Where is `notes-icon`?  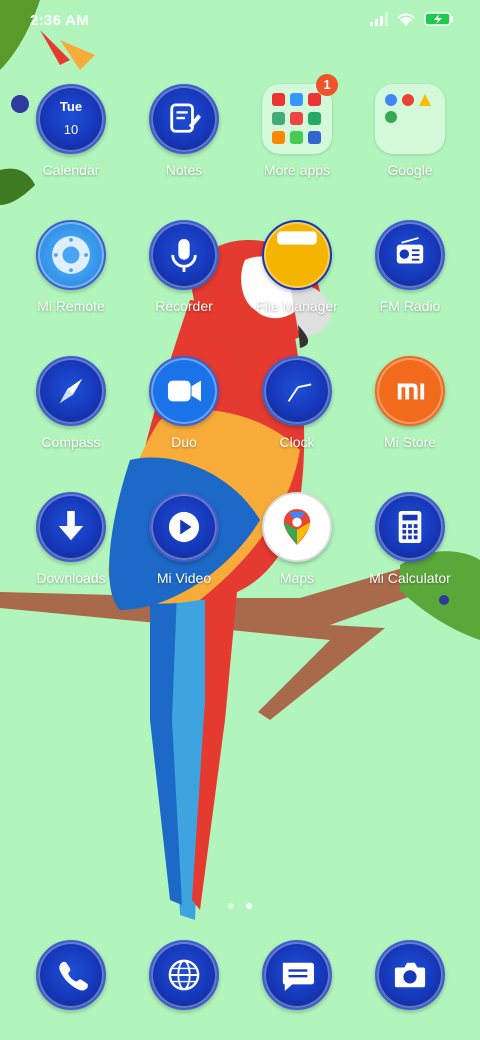
notes-icon is located at coordinates (184, 119).